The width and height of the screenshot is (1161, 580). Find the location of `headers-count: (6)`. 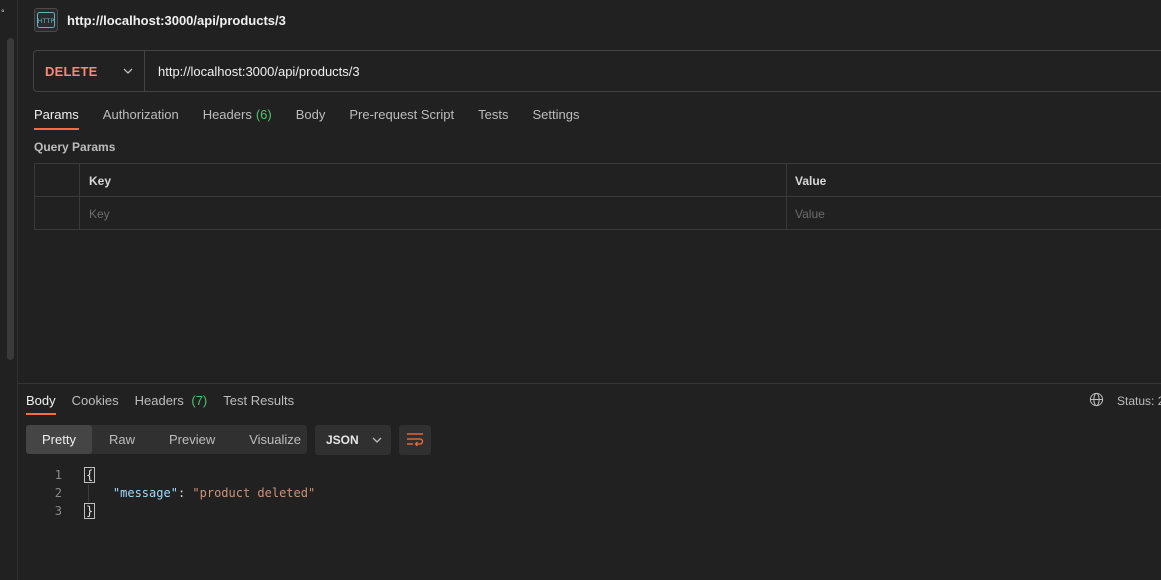

headers-count: (6) is located at coordinates (263, 114).